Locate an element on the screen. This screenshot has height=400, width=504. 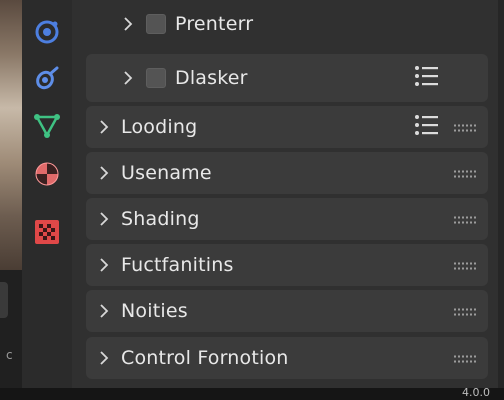
panel-usename: Usename is located at coordinates (287, 173).